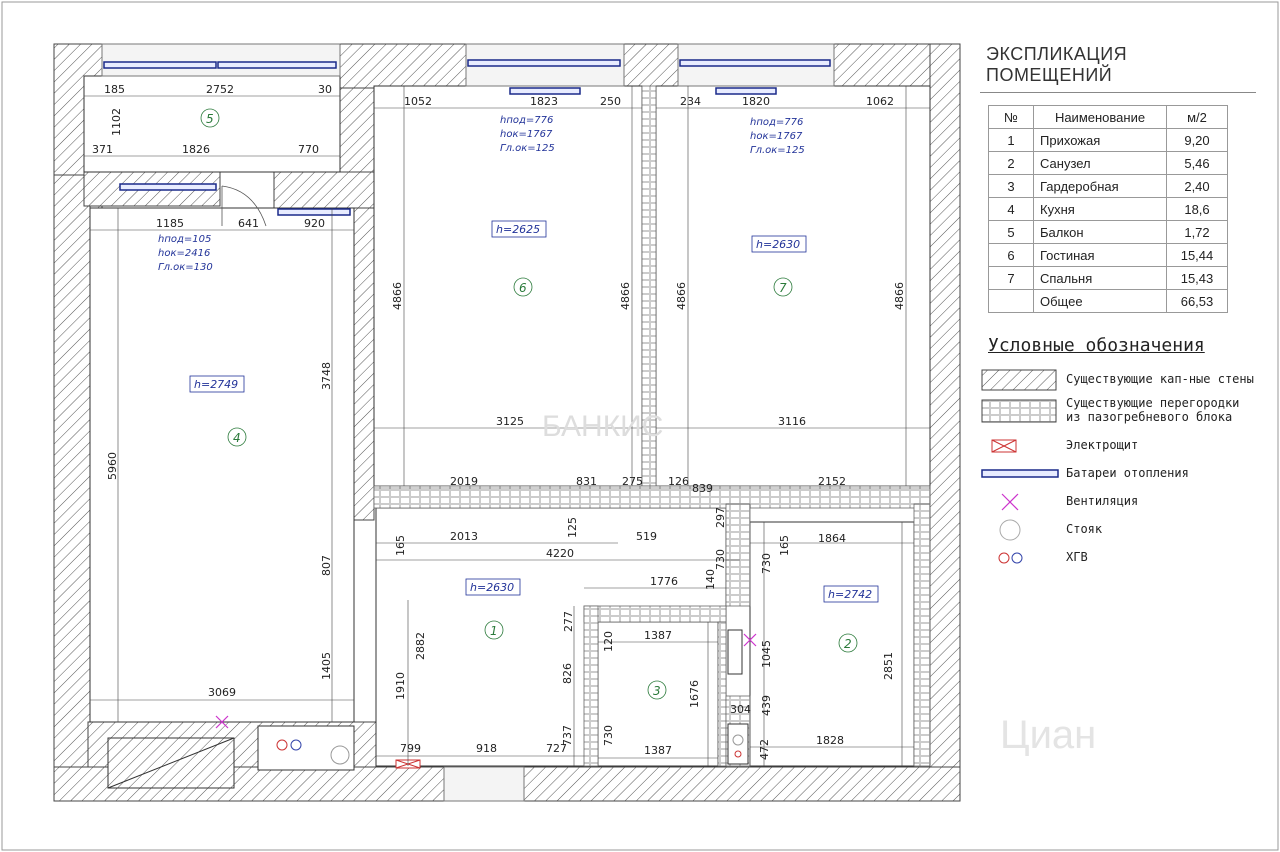  What do you see at coordinates (114, 89) in the screenshot?
I see `svg-text: 185` at bounding box center [114, 89].